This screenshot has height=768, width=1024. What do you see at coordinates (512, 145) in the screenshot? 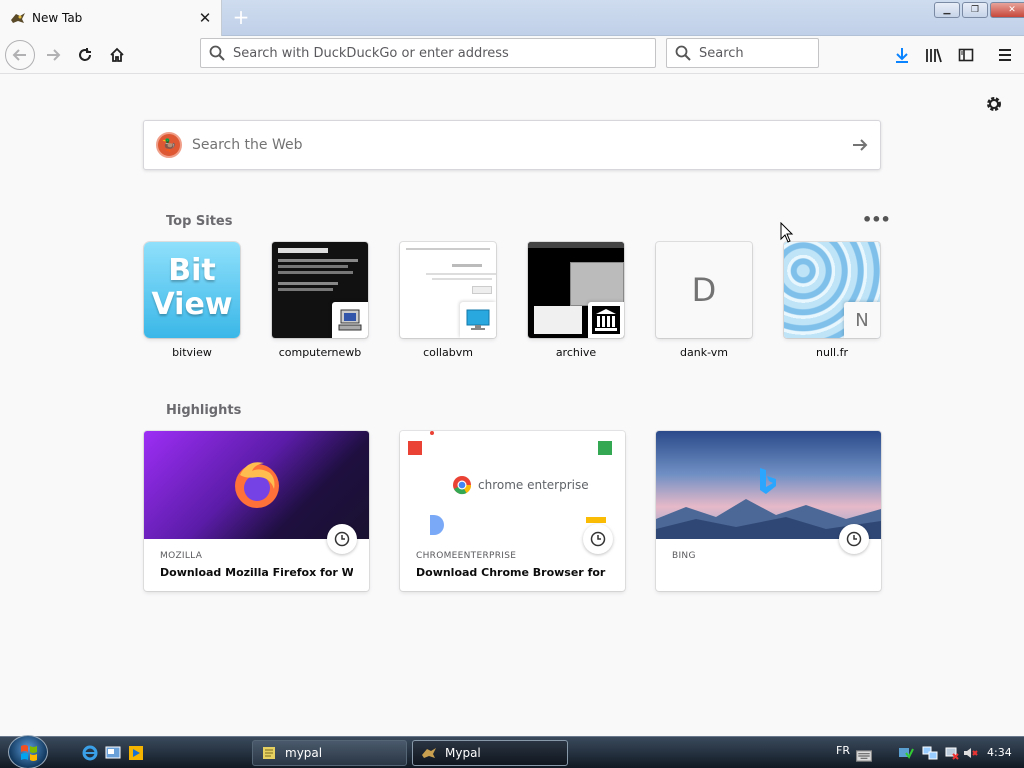
I see `web-search-box: 🦆 Search the Web` at bounding box center [512, 145].